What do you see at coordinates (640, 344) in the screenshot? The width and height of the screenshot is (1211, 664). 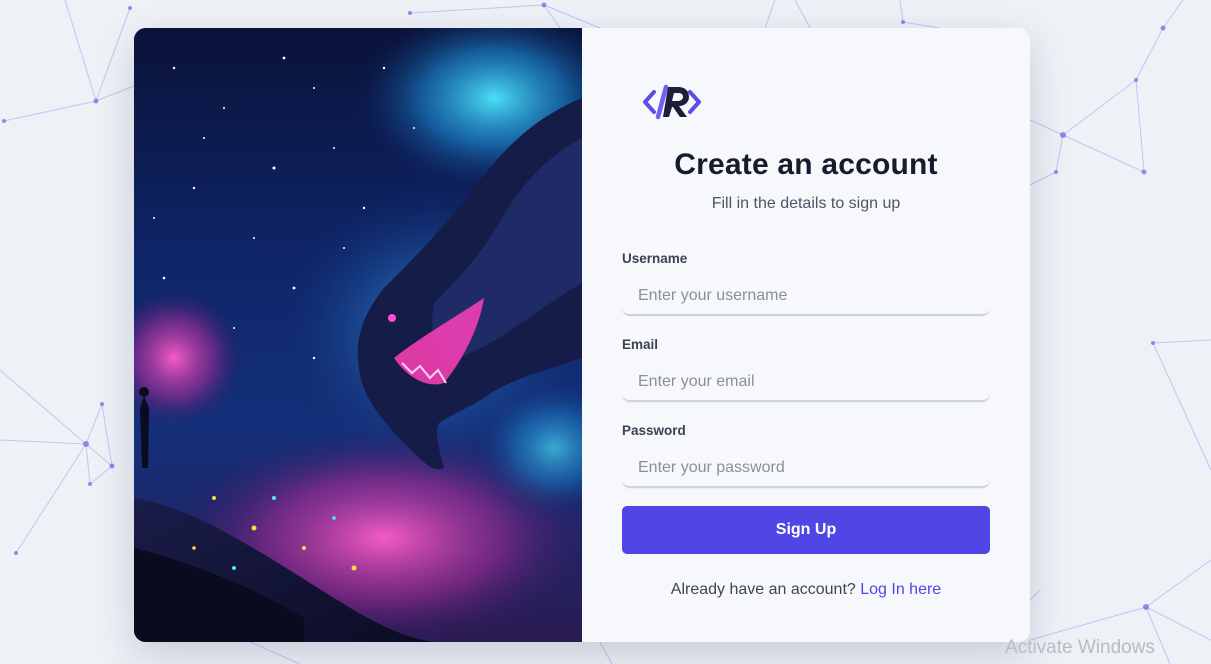 I see `email-label: Email` at bounding box center [640, 344].